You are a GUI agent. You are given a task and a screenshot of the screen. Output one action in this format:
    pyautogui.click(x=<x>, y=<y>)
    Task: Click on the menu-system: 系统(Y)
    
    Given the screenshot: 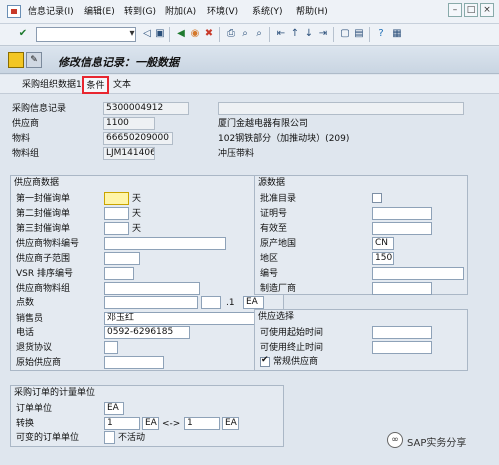 What is the action you would take?
    pyautogui.click(x=267, y=12)
    